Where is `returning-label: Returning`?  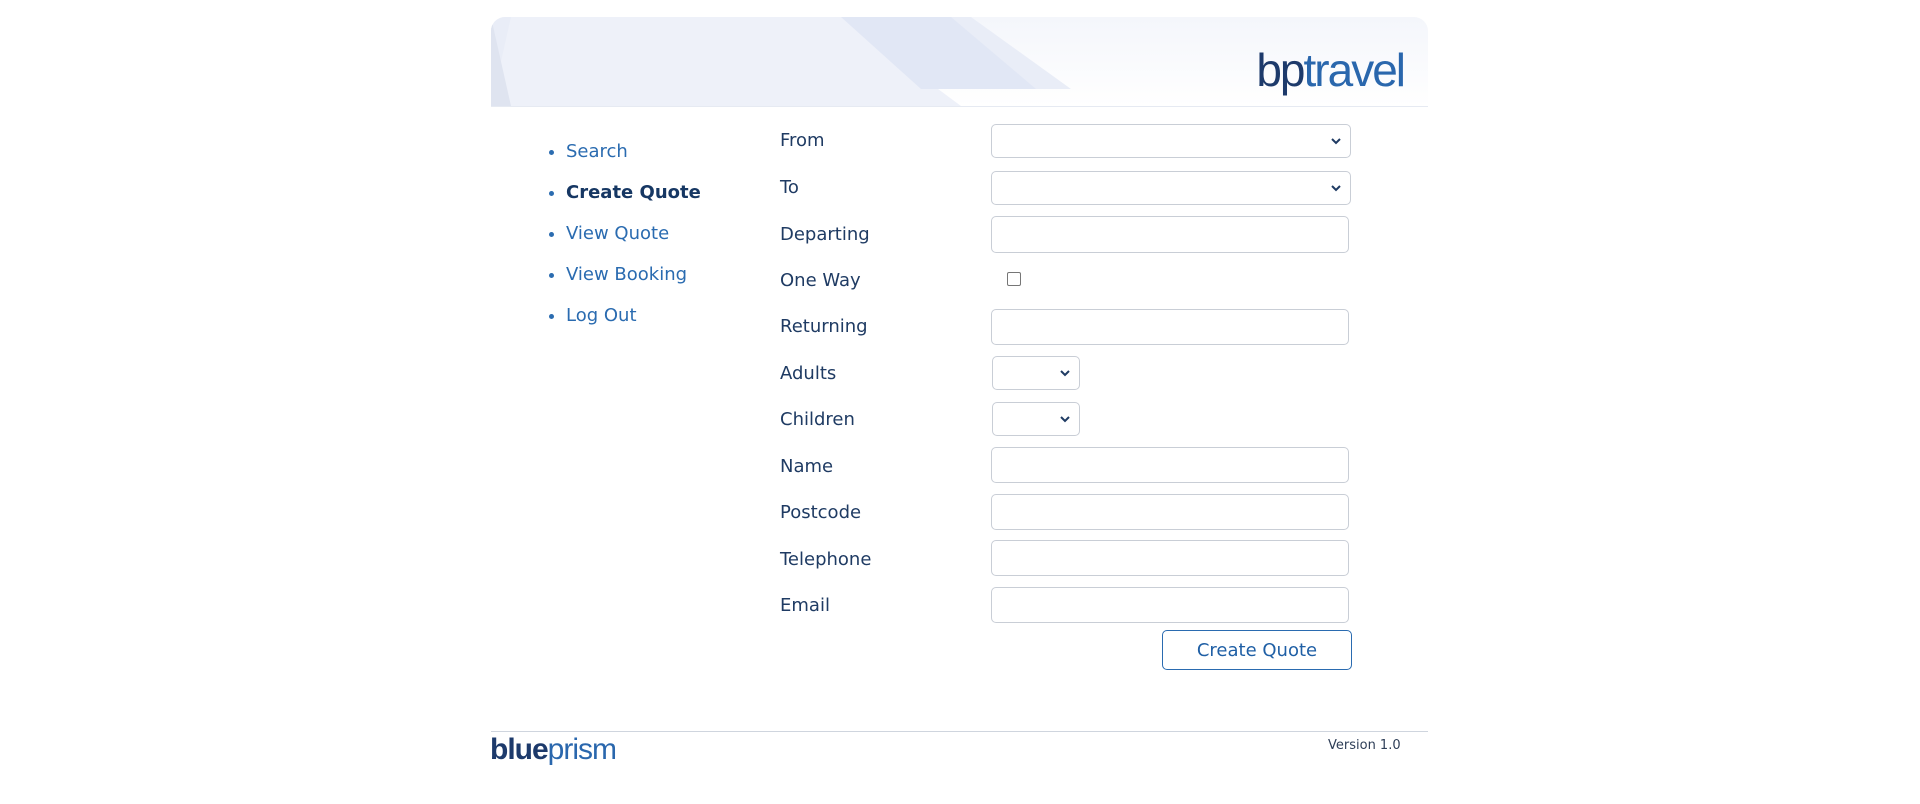 returning-label: Returning is located at coordinates (824, 326).